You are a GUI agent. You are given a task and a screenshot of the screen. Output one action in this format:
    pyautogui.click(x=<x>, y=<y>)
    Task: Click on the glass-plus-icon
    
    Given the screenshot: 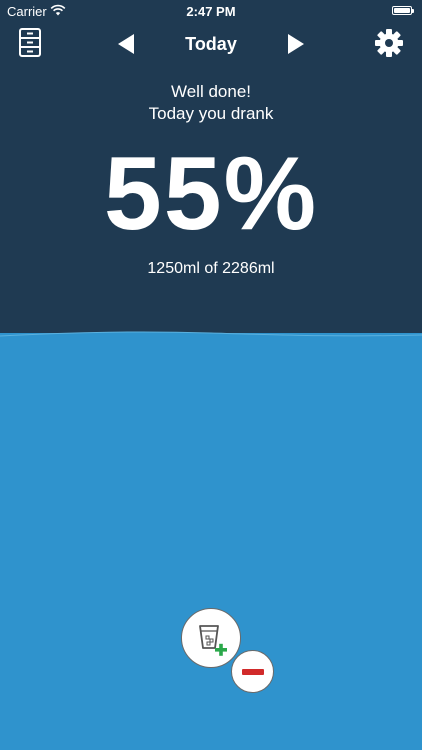 What is the action you would take?
    pyautogui.click(x=213, y=640)
    